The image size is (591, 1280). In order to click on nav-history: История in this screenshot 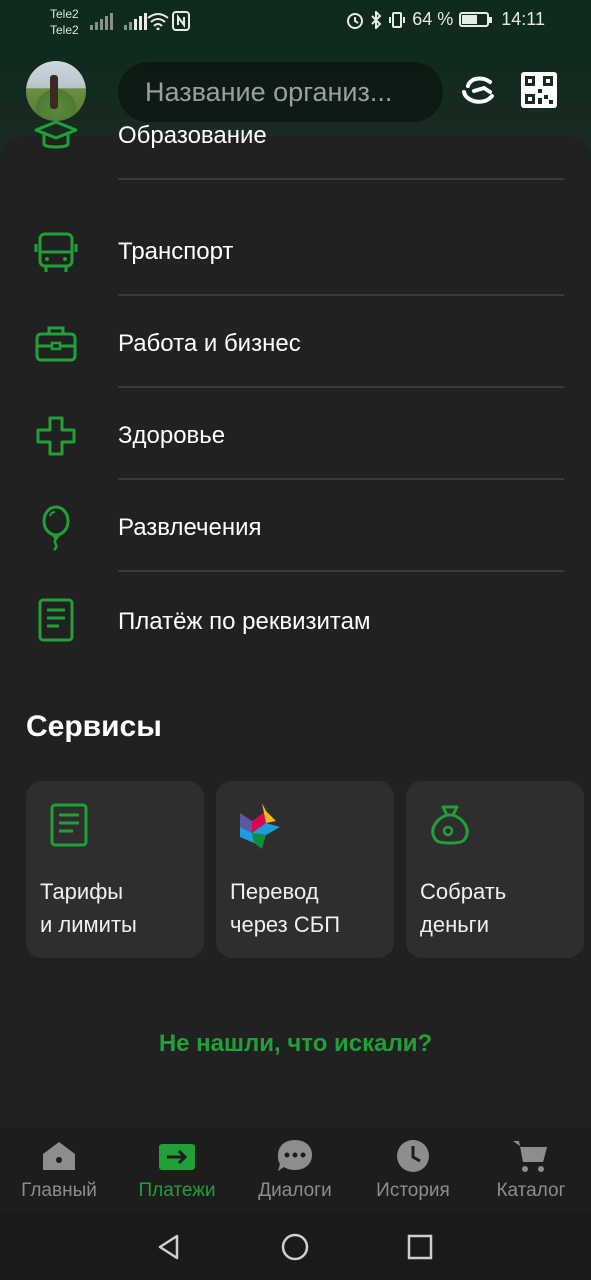, I will do `click(413, 1171)`.